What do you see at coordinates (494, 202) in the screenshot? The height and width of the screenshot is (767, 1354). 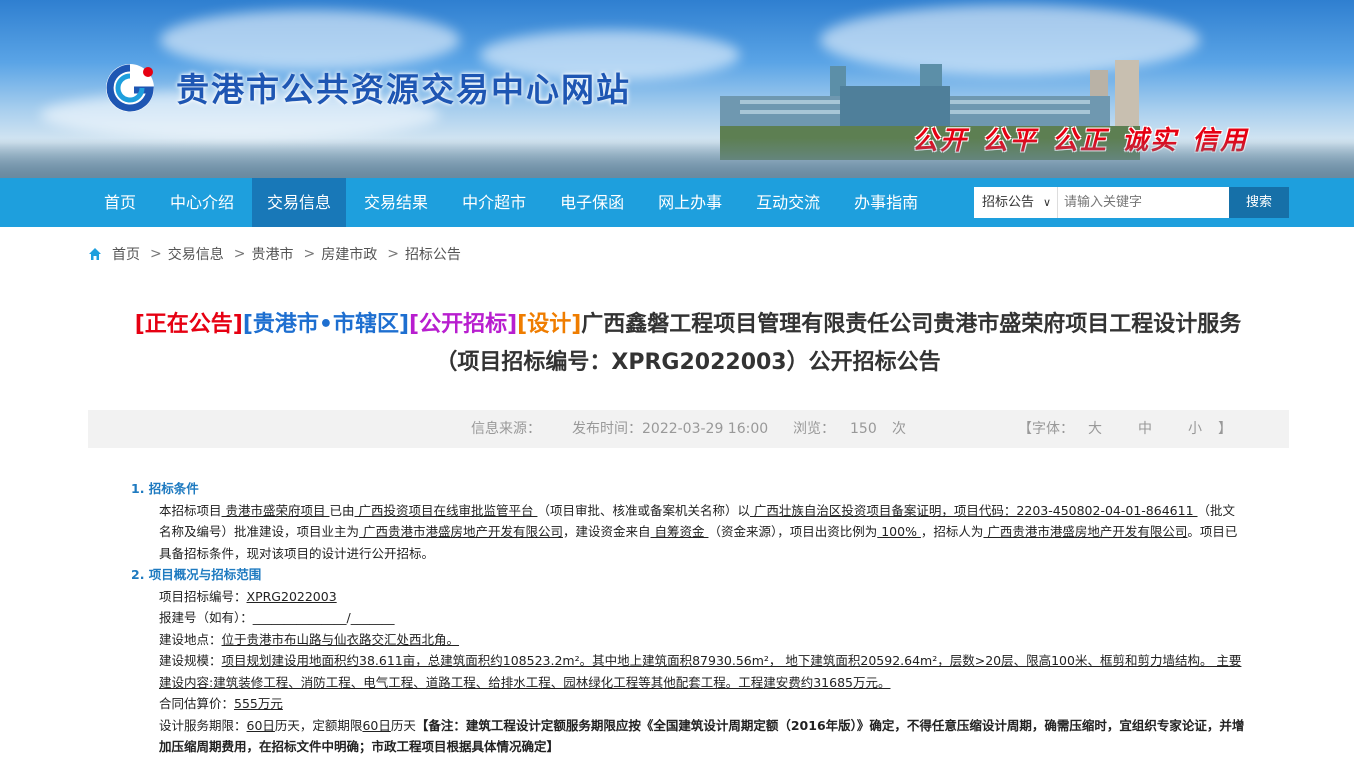 I see `nav-item-agency-market: 中介超市` at bounding box center [494, 202].